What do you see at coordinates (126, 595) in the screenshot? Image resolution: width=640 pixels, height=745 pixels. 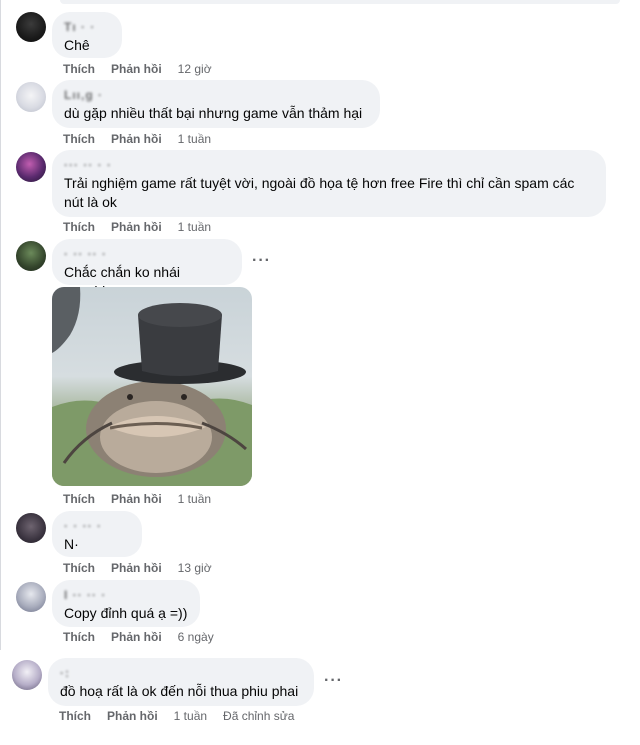 I see `comment-author: I ·· ·· ·` at bounding box center [126, 595].